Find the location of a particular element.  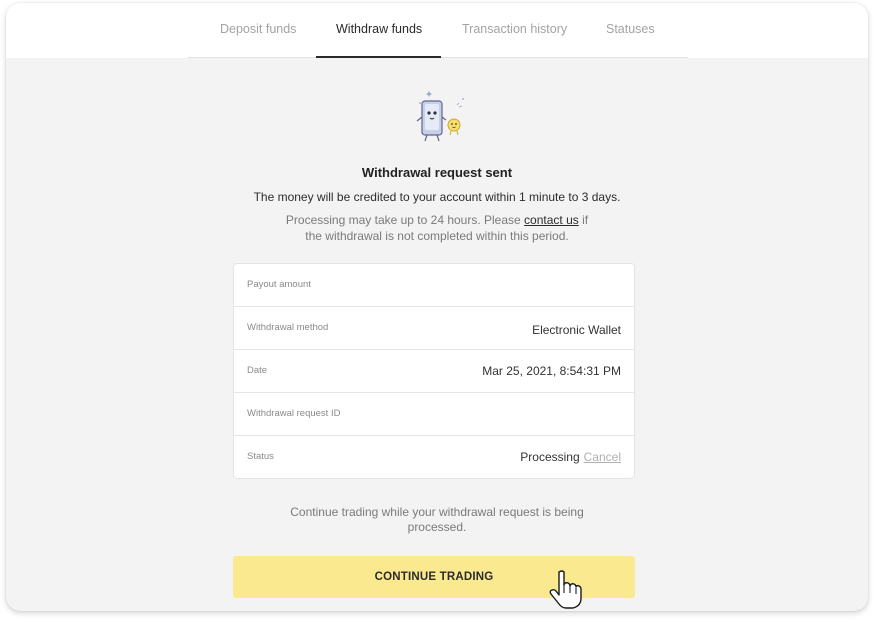

details-row-status: Status Processing Cancel is located at coordinates (434, 456).